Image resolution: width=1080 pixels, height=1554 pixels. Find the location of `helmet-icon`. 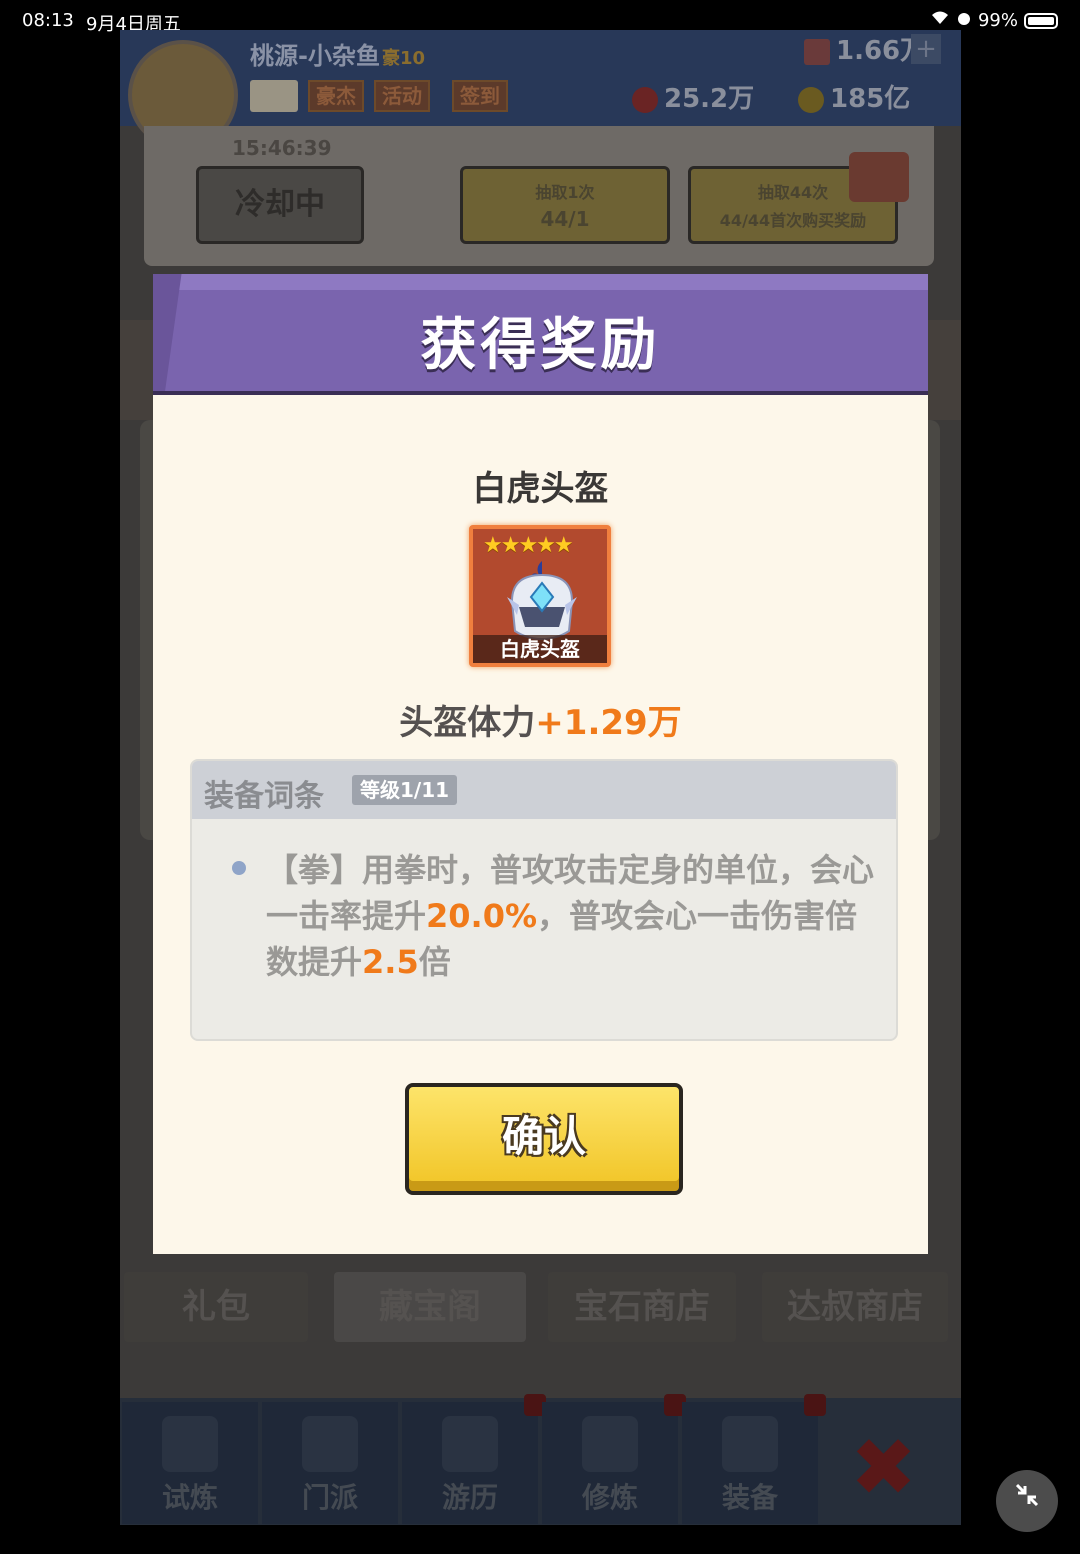

helmet-icon is located at coordinates (542, 601).